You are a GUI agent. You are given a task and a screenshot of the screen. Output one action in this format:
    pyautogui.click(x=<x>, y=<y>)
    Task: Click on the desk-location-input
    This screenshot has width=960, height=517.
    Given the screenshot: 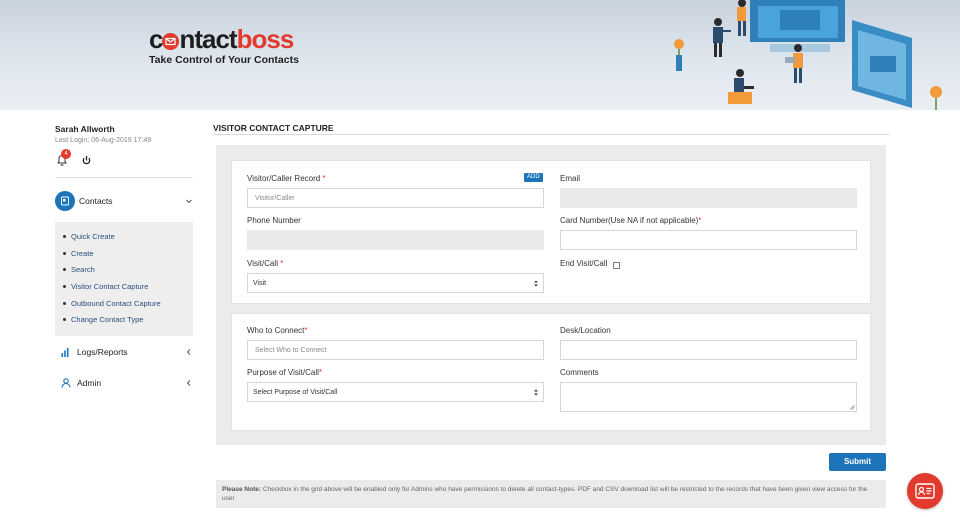 What is the action you would take?
    pyautogui.click(x=708, y=350)
    